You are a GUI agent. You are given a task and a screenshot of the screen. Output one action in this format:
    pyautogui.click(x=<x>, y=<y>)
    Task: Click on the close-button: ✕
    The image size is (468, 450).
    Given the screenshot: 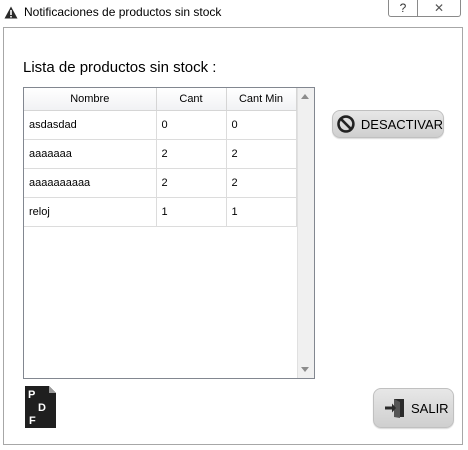 What is the action you would take?
    pyautogui.click(x=439, y=8)
    